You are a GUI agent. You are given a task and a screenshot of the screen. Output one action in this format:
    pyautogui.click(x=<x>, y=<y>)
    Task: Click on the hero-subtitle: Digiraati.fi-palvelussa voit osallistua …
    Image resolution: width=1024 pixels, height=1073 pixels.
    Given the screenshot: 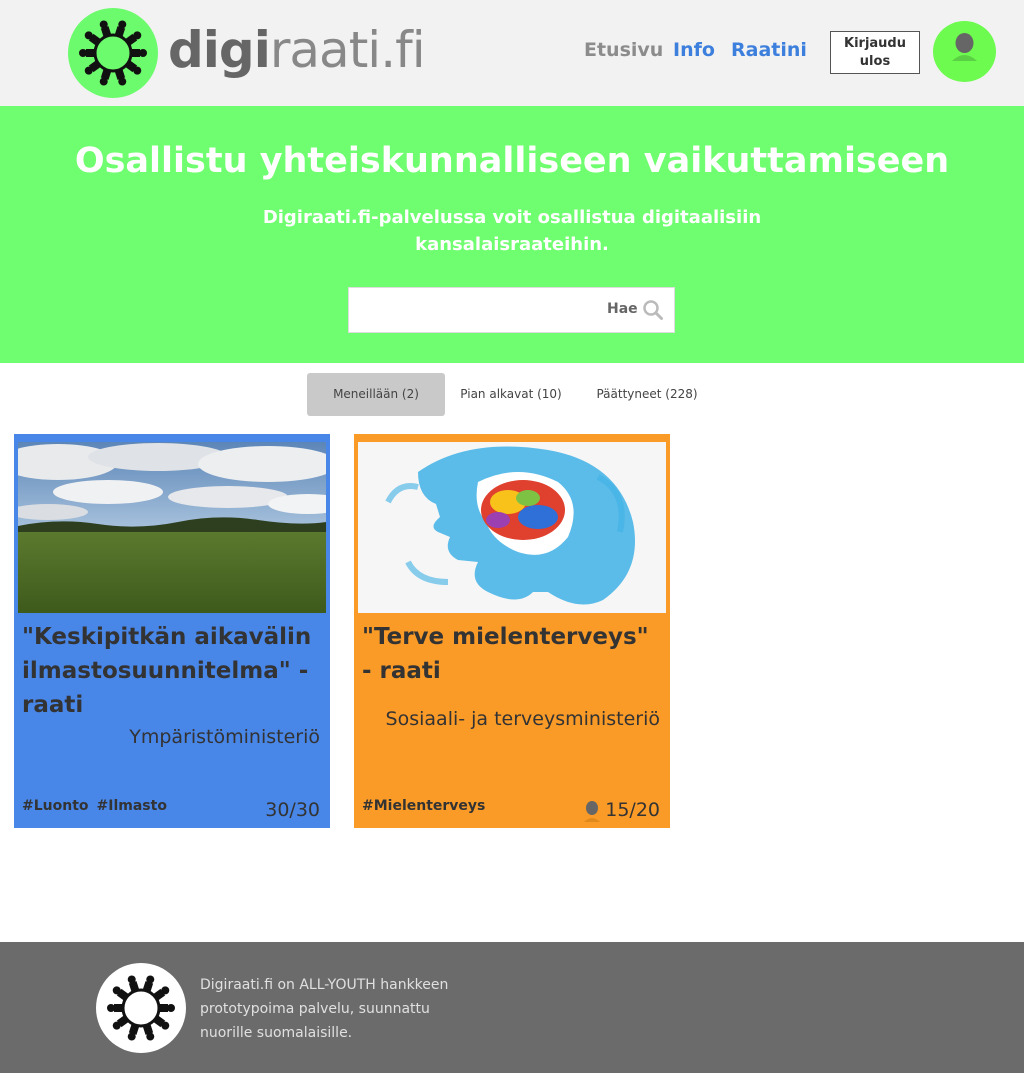 What is the action you would take?
    pyautogui.click(x=512, y=231)
    